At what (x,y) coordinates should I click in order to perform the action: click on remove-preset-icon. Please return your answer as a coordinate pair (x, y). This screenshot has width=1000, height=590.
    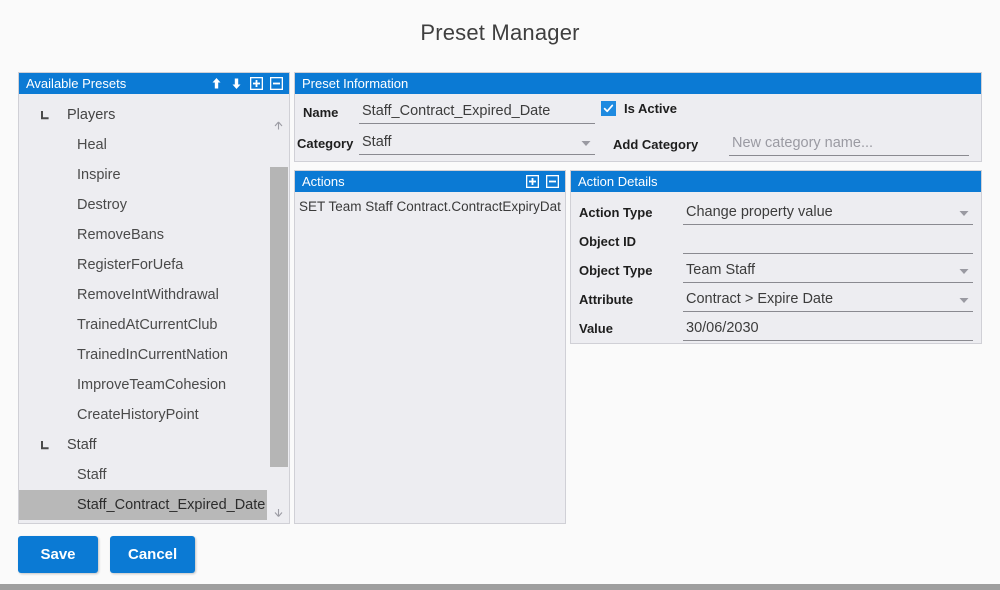
    Looking at the image, I should click on (276, 84).